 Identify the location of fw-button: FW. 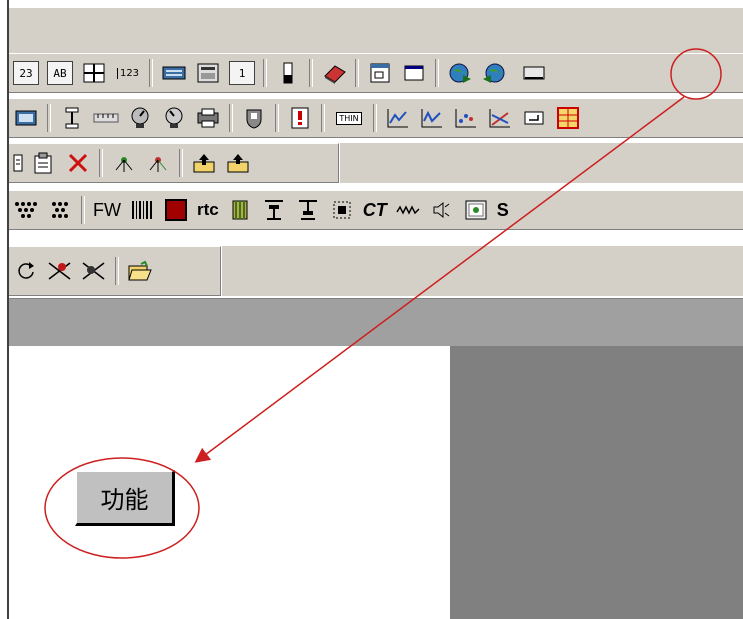
(107, 210).